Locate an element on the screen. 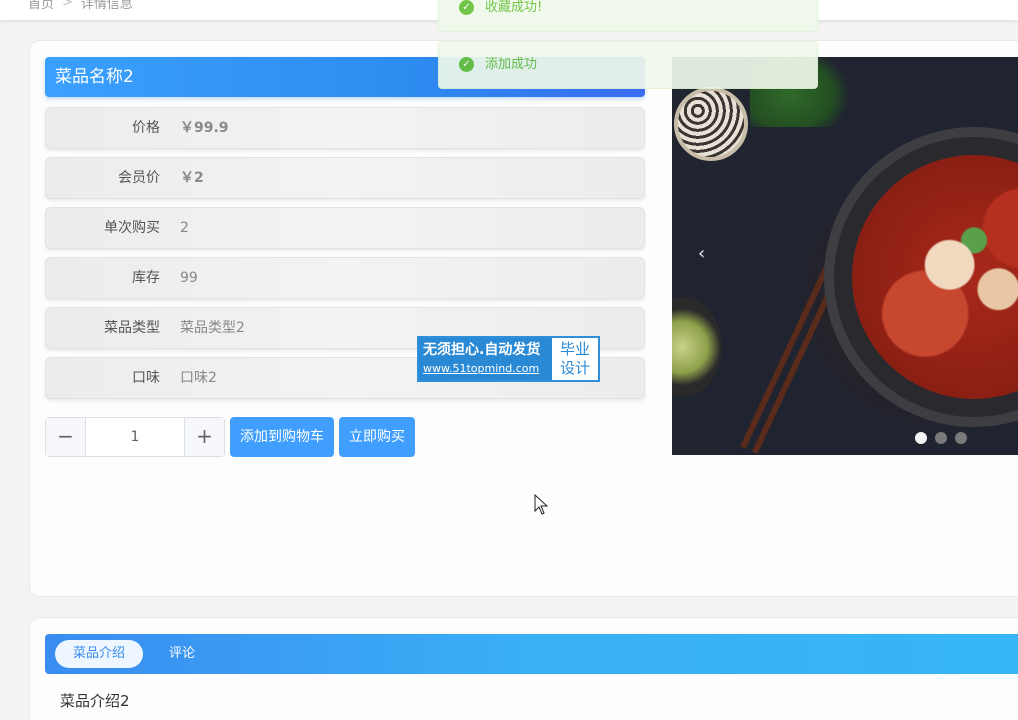 The width and height of the screenshot is (1018, 720). info-row-stock: 库存 99 is located at coordinates (345, 278).